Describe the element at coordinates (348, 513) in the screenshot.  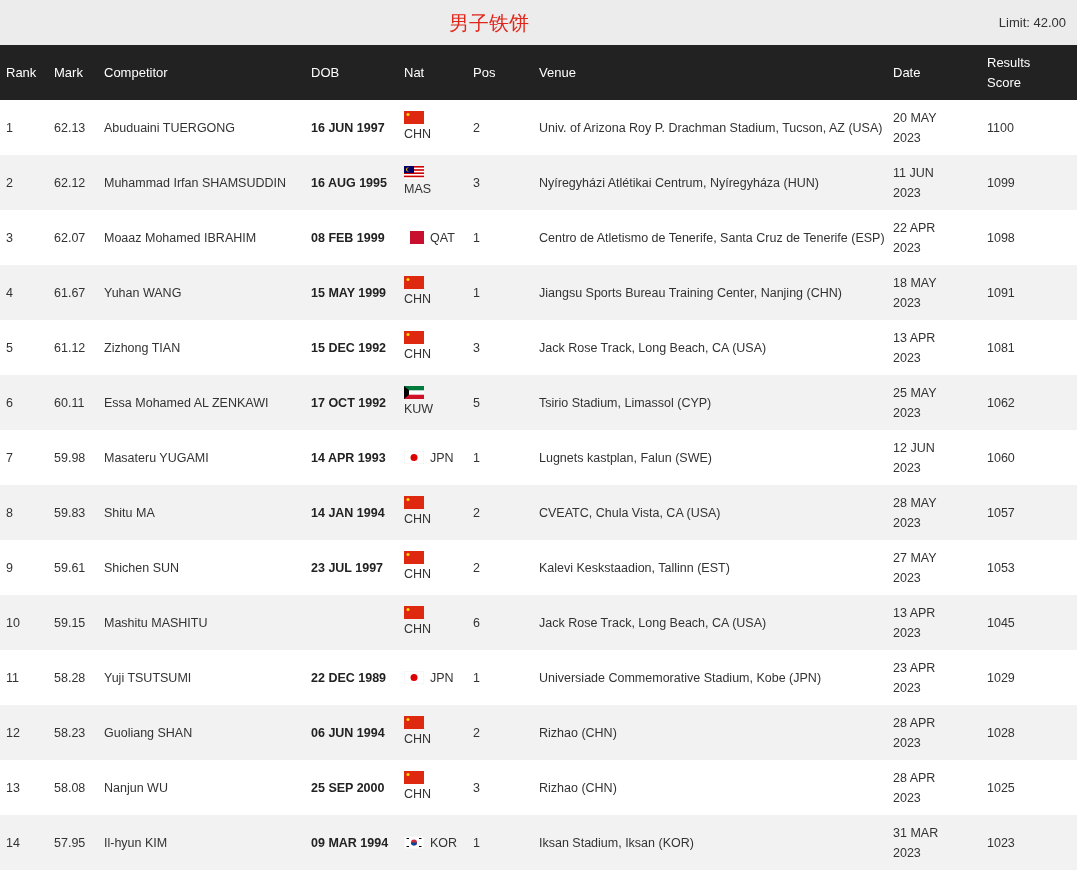
I see `dob-cell-text: 14 JAN 1994` at that location.